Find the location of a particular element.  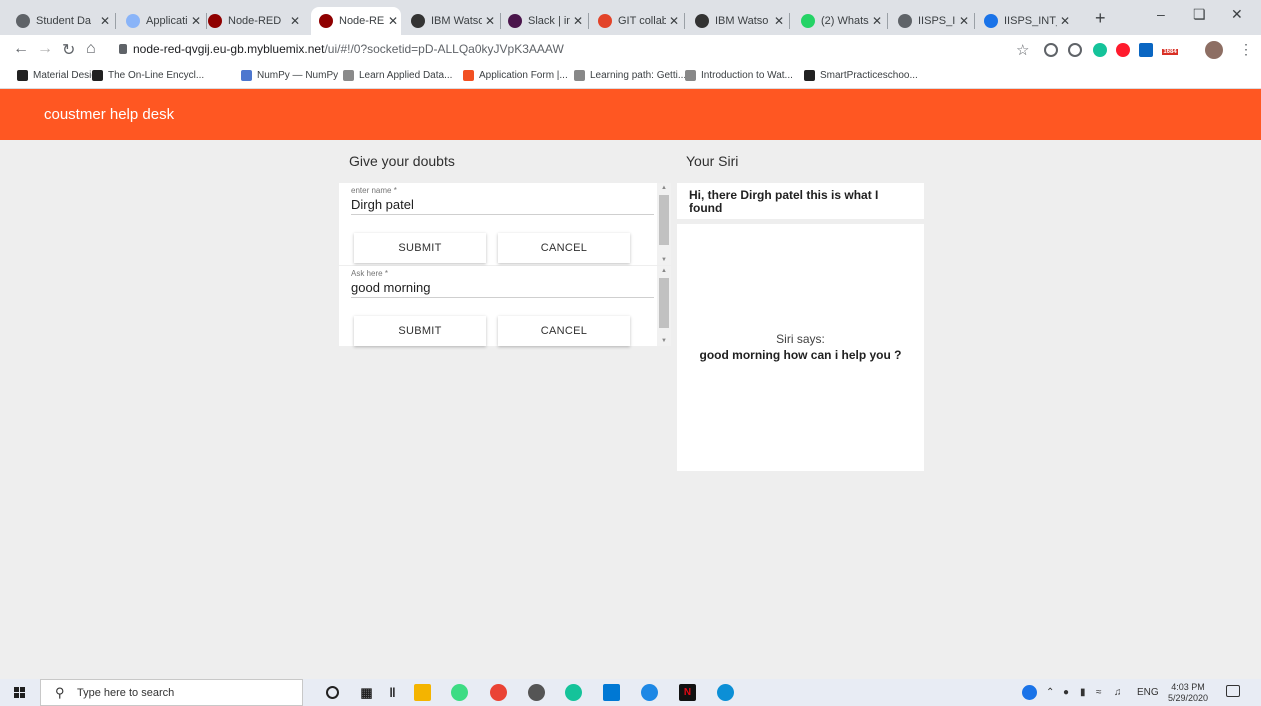

reload-icon: ↻ is located at coordinates (68, 50).